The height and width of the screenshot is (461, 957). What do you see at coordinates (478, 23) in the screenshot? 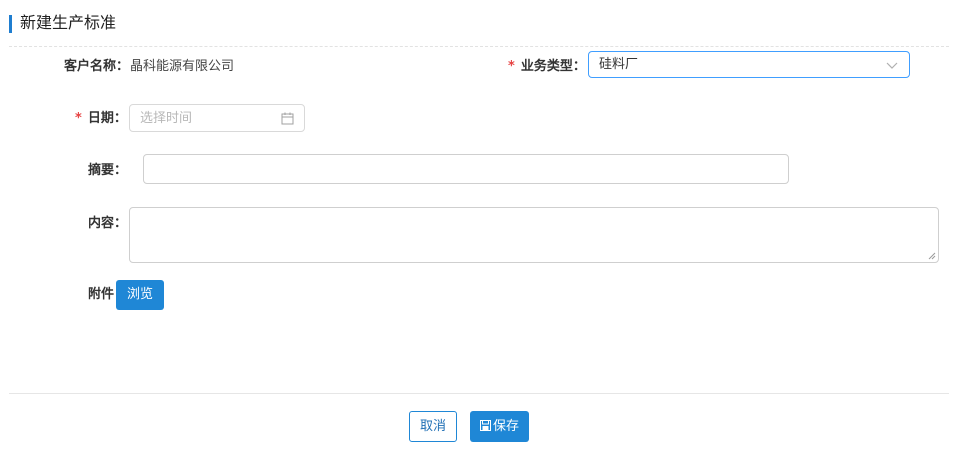
I see `page-header: 新建生产标准` at bounding box center [478, 23].